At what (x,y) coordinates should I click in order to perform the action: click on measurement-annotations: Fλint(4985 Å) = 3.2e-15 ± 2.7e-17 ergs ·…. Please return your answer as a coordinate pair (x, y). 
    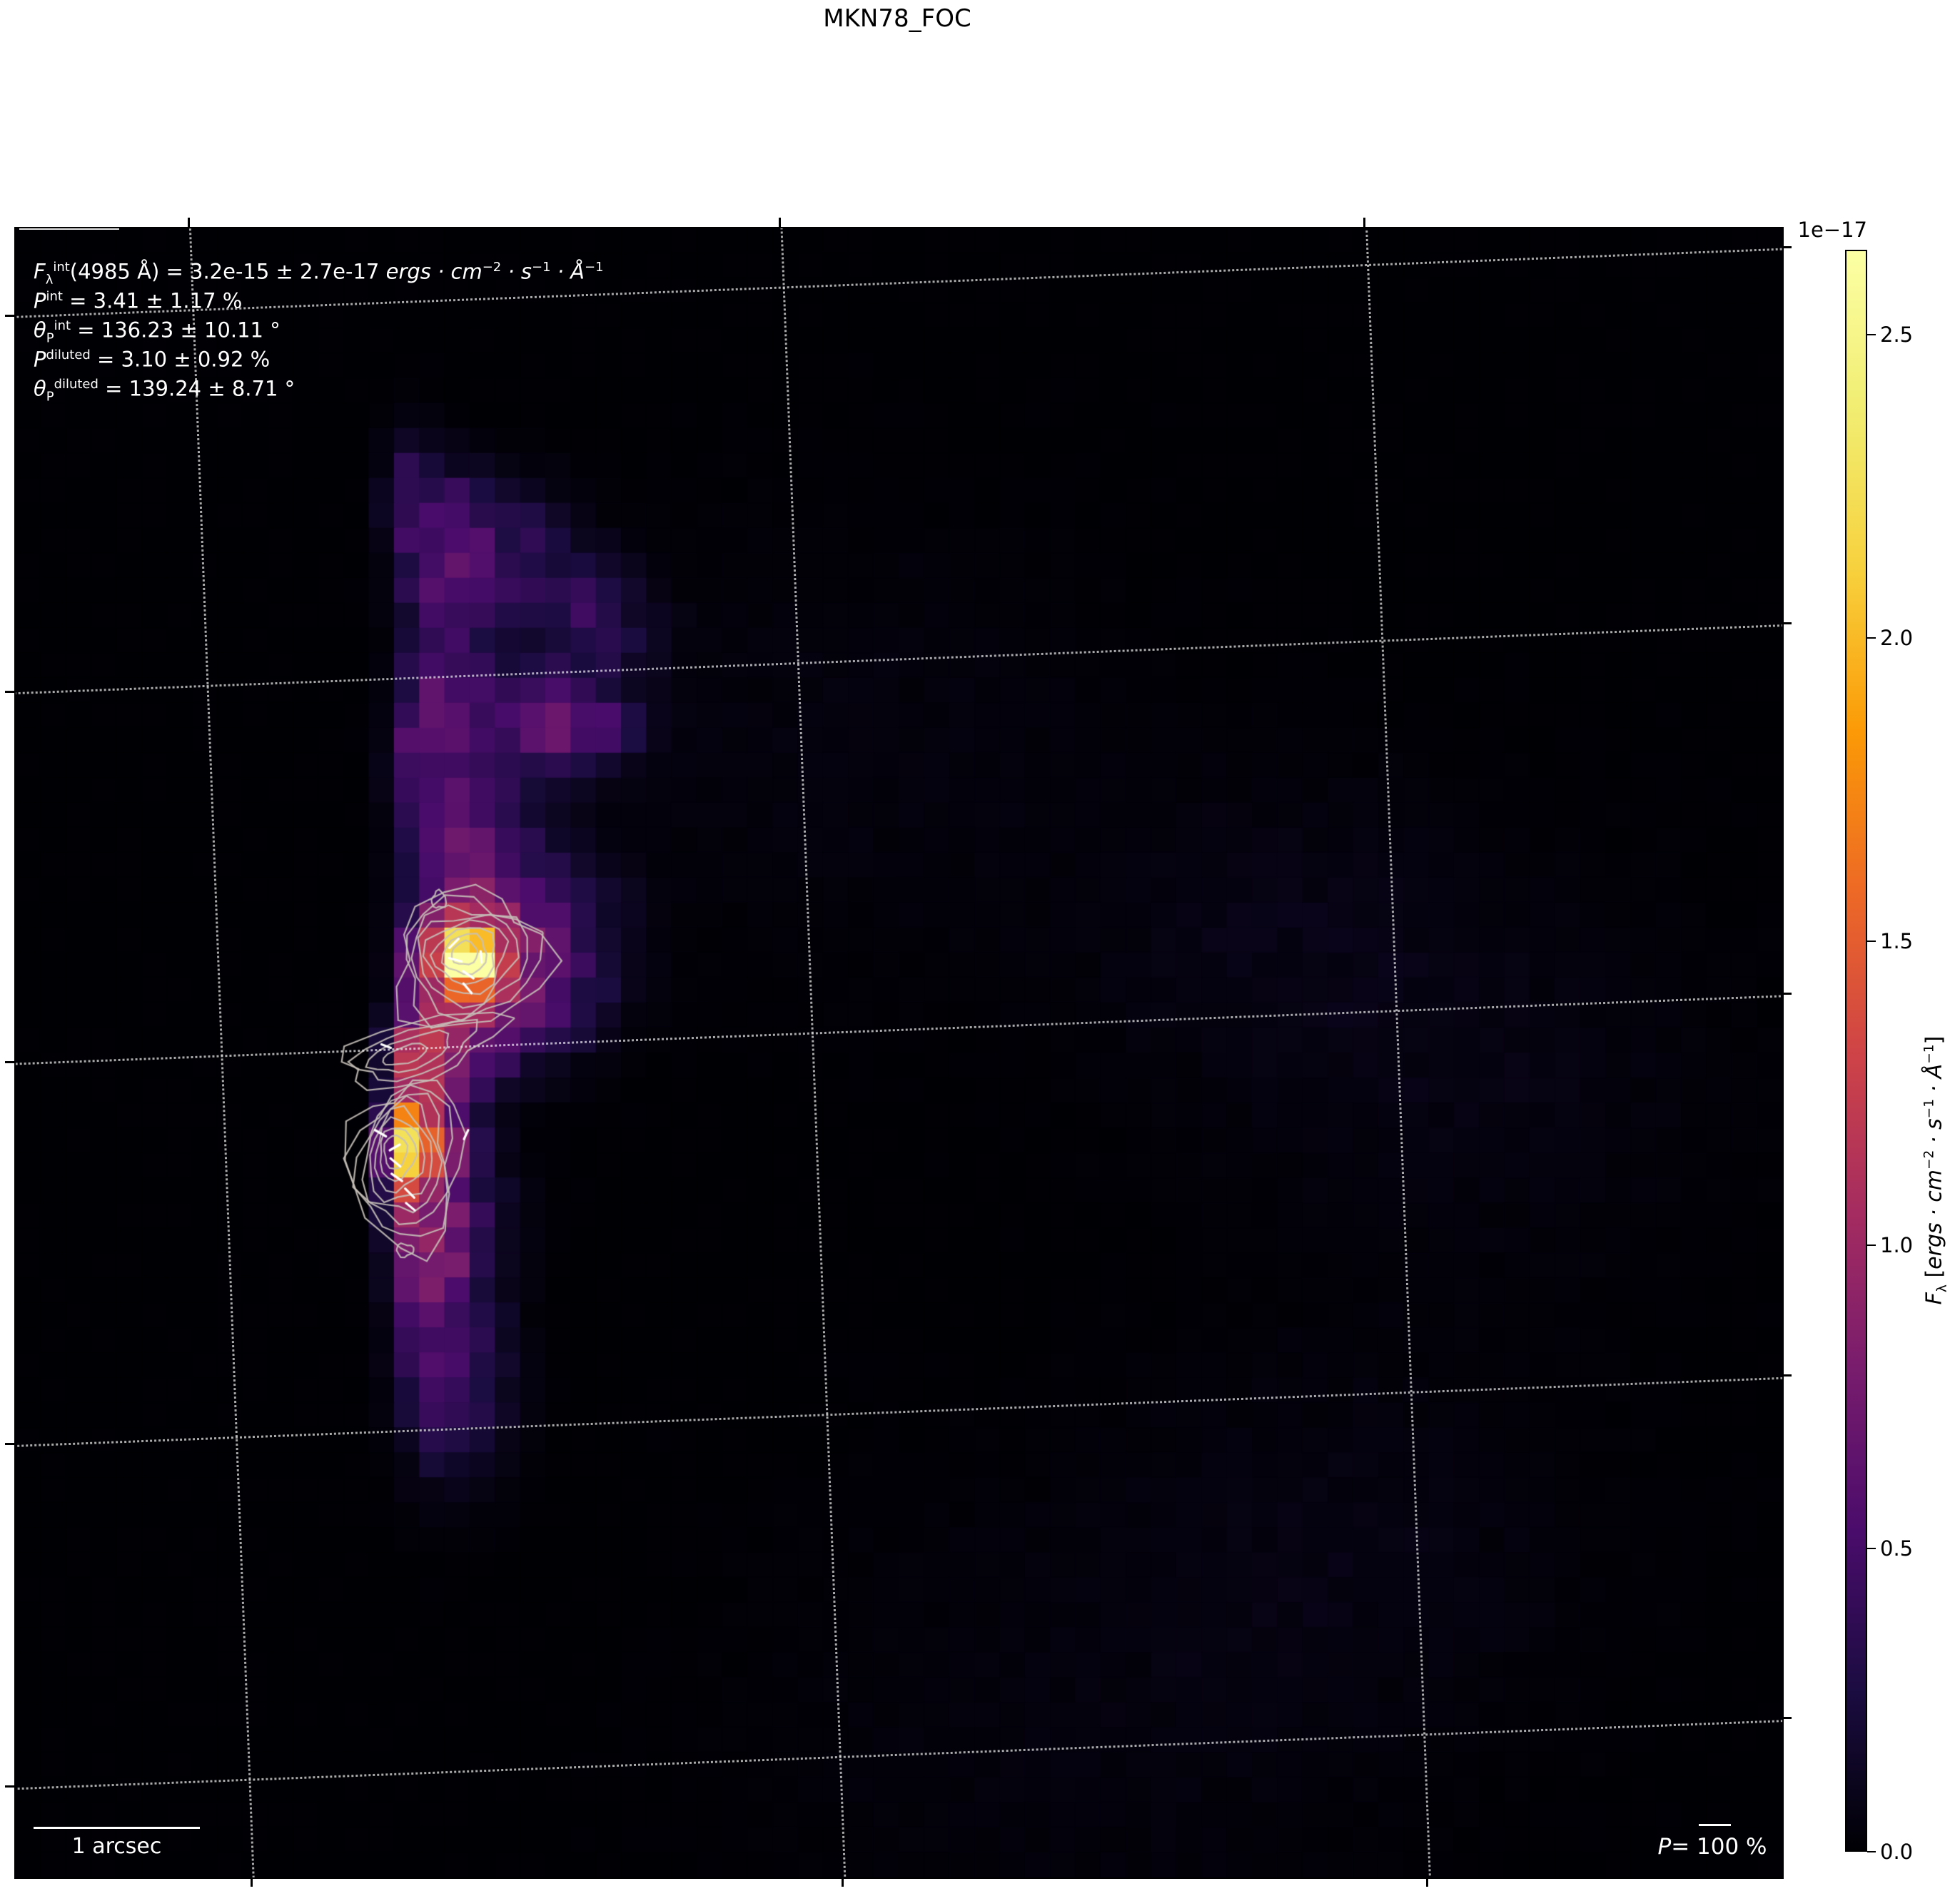
    Looking at the image, I should click on (319, 329).